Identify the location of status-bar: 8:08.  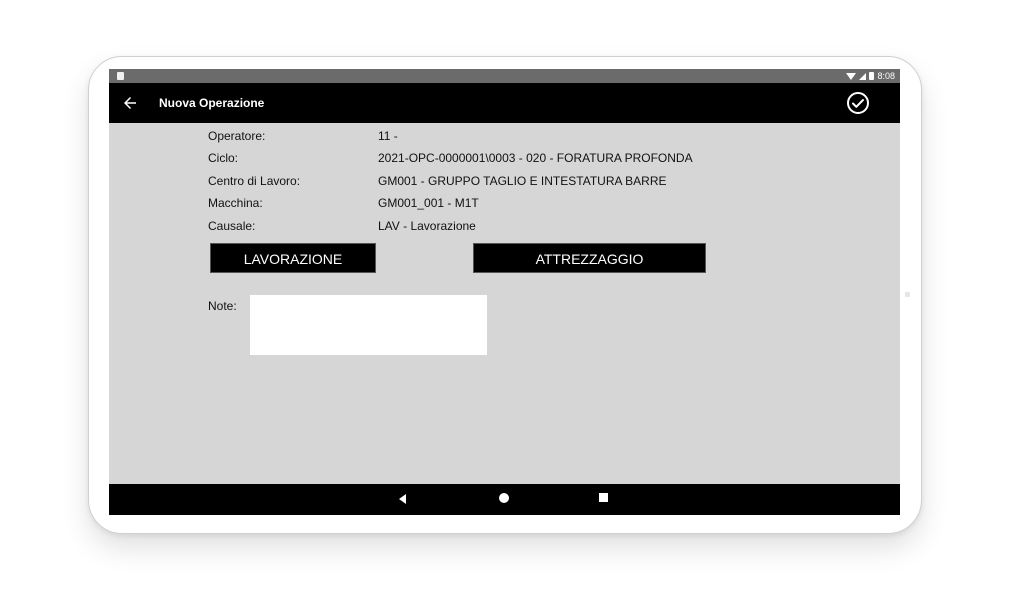
(504, 76).